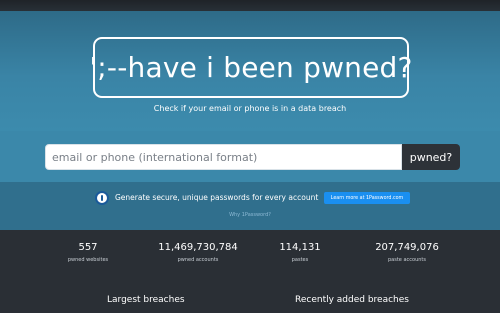 This screenshot has height=313, width=500. Describe the element at coordinates (88, 260) in the screenshot. I see `stat-label: pwned websites` at that location.